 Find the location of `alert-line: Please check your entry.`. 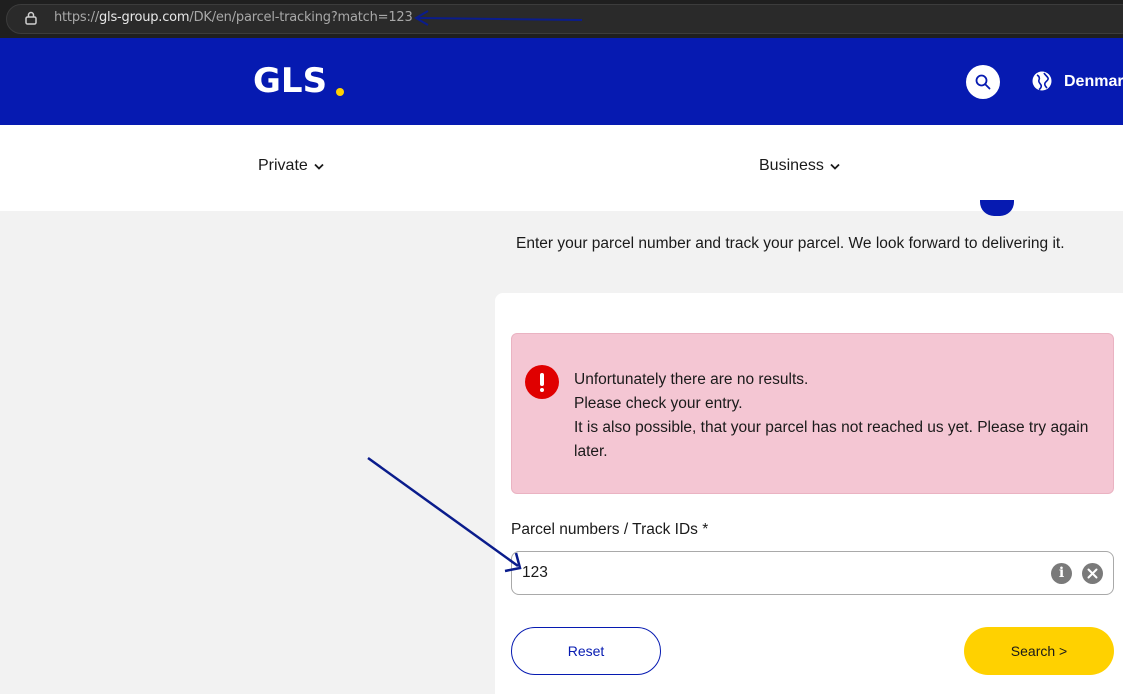

alert-line: Please check your entry. is located at coordinates (658, 403).